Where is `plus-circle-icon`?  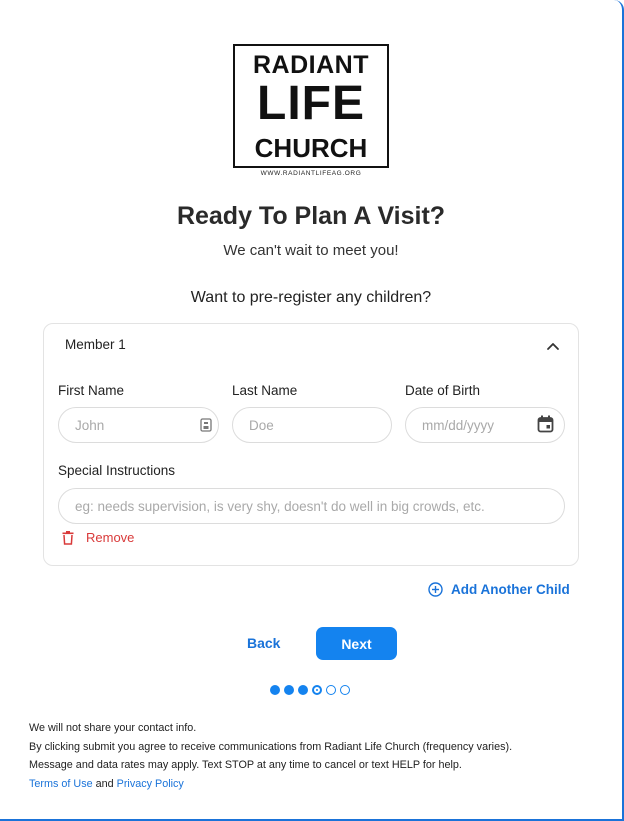
plus-circle-icon is located at coordinates (435, 589).